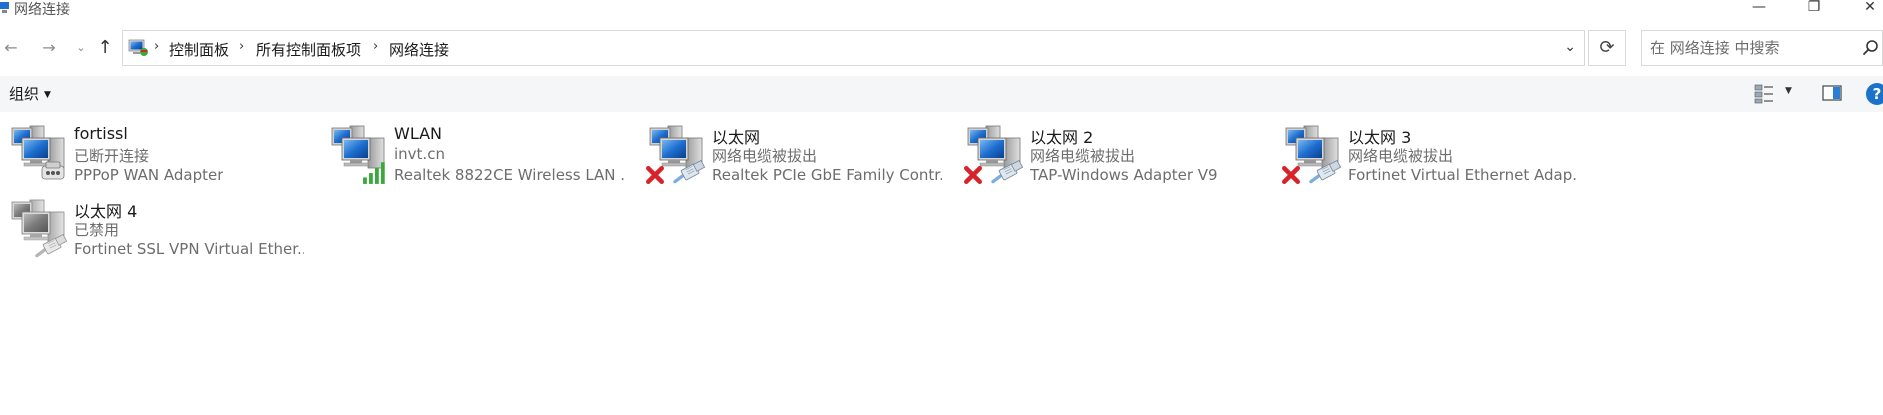  What do you see at coordinates (1750, 48) in the screenshot?
I see `search-input` at bounding box center [1750, 48].